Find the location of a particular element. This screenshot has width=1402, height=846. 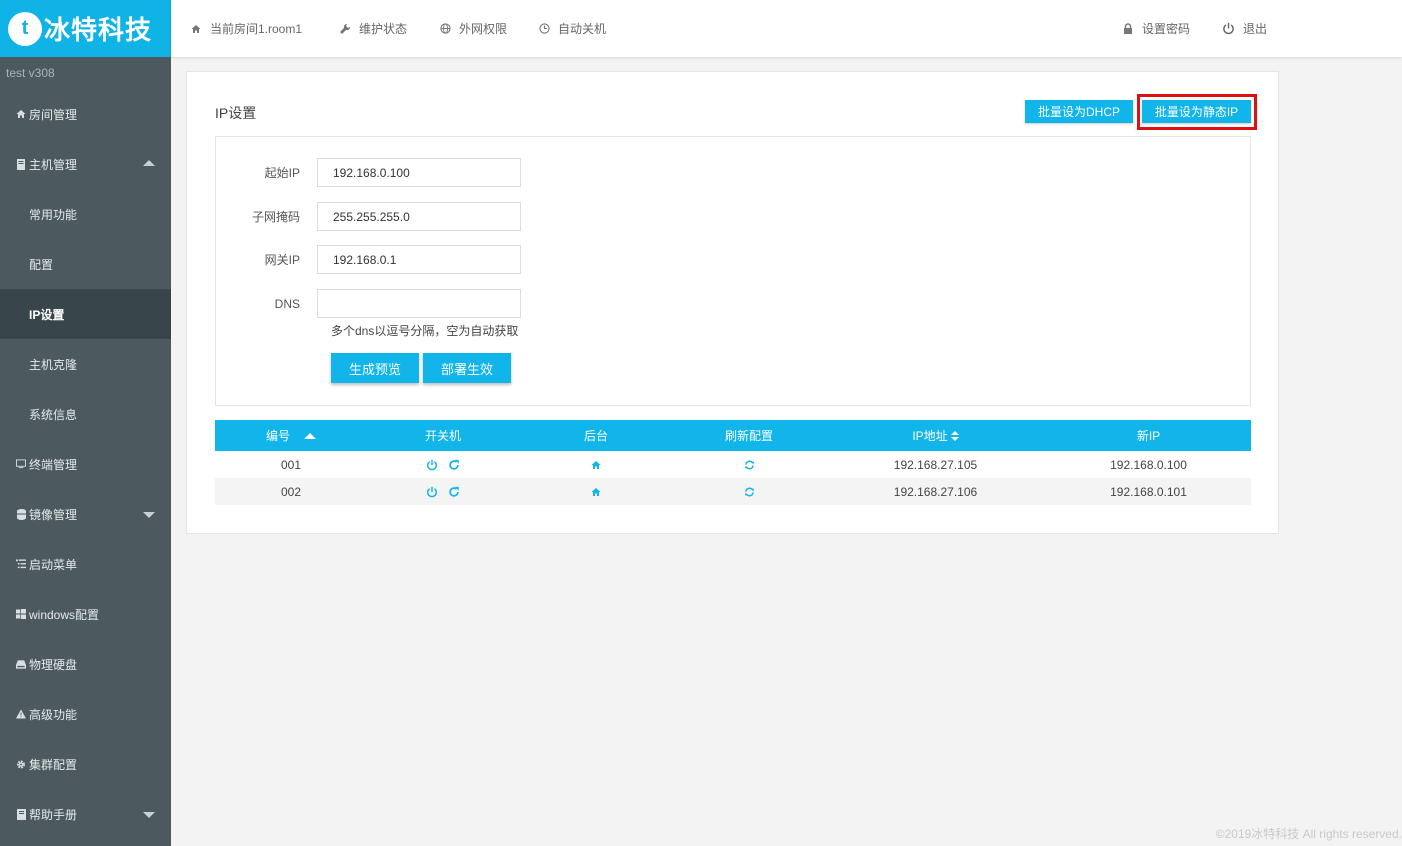

sidebar-item-host-management: 主机管理 is located at coordinates (85, 164).